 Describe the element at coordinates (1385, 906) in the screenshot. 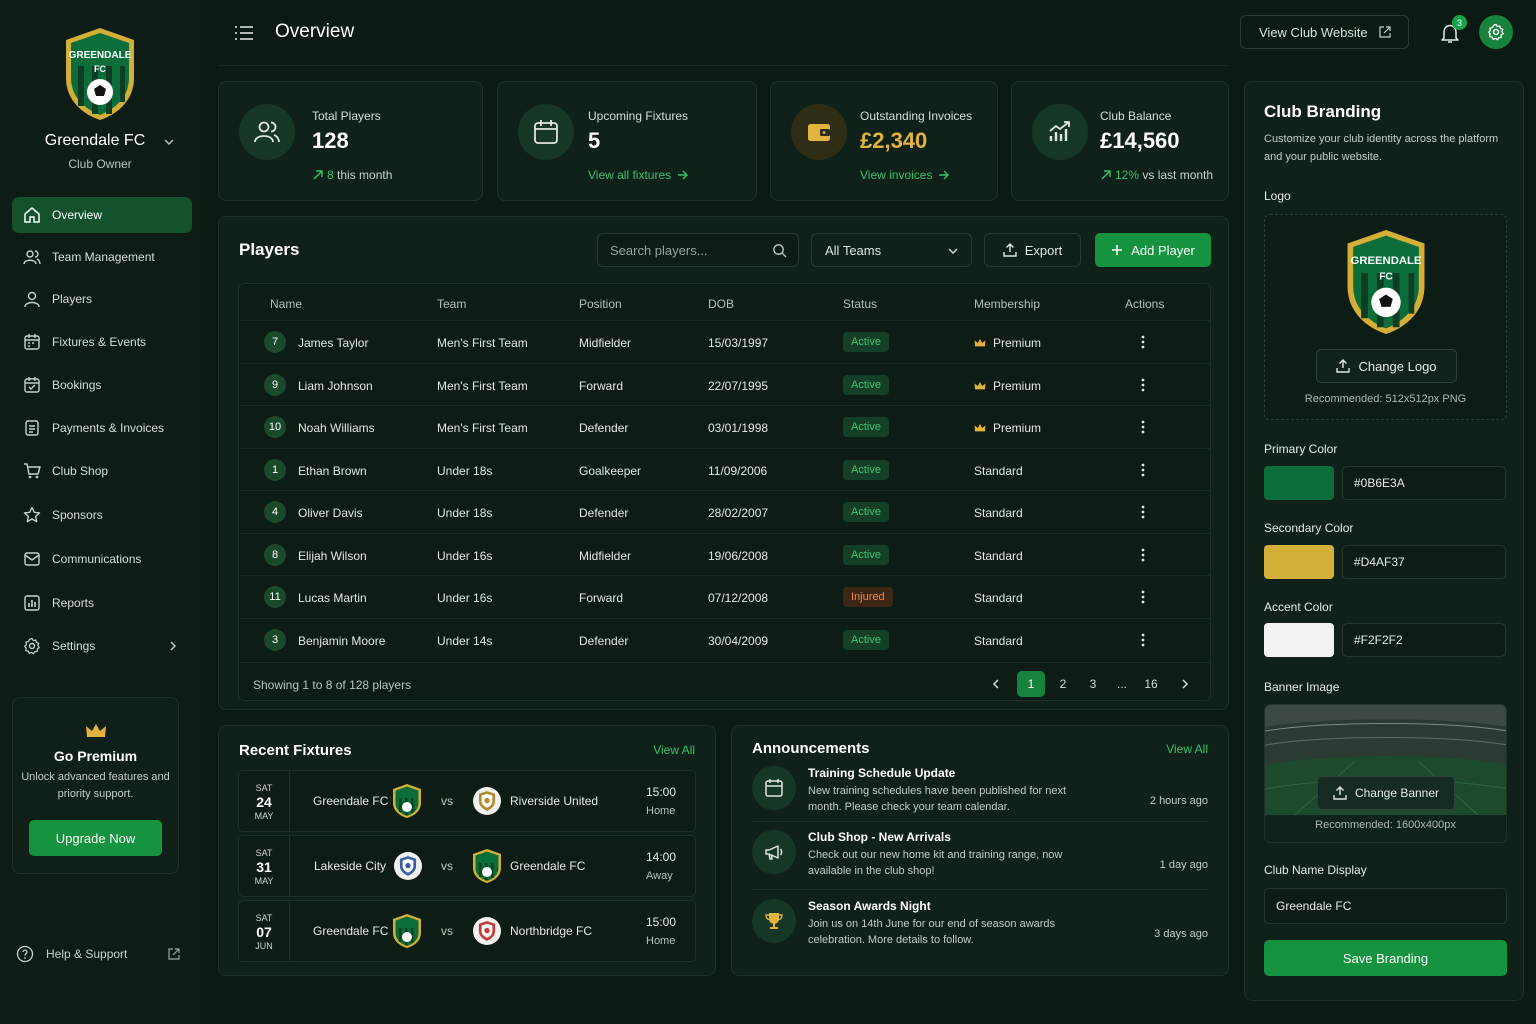

I see `club-name-input: Greendale FC` at that location.